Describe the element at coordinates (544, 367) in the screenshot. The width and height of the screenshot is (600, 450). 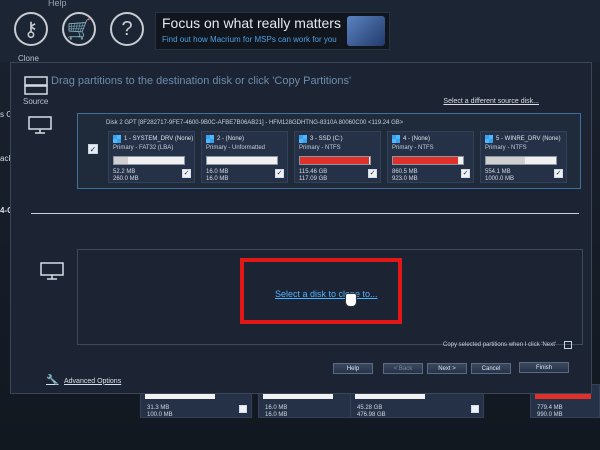
I see `finish-button: Finish` at that location.